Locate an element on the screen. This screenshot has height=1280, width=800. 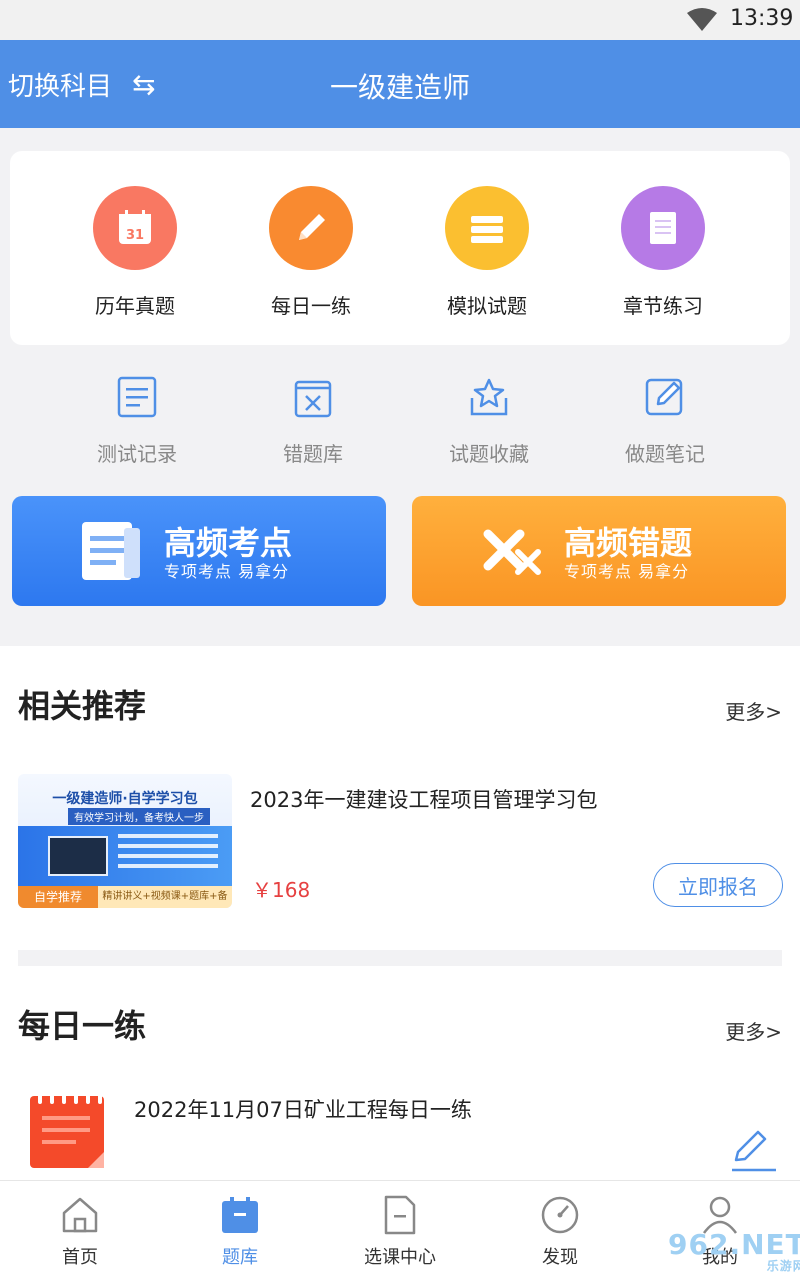
question-bank-icon is located at coordinates (240, 1215).